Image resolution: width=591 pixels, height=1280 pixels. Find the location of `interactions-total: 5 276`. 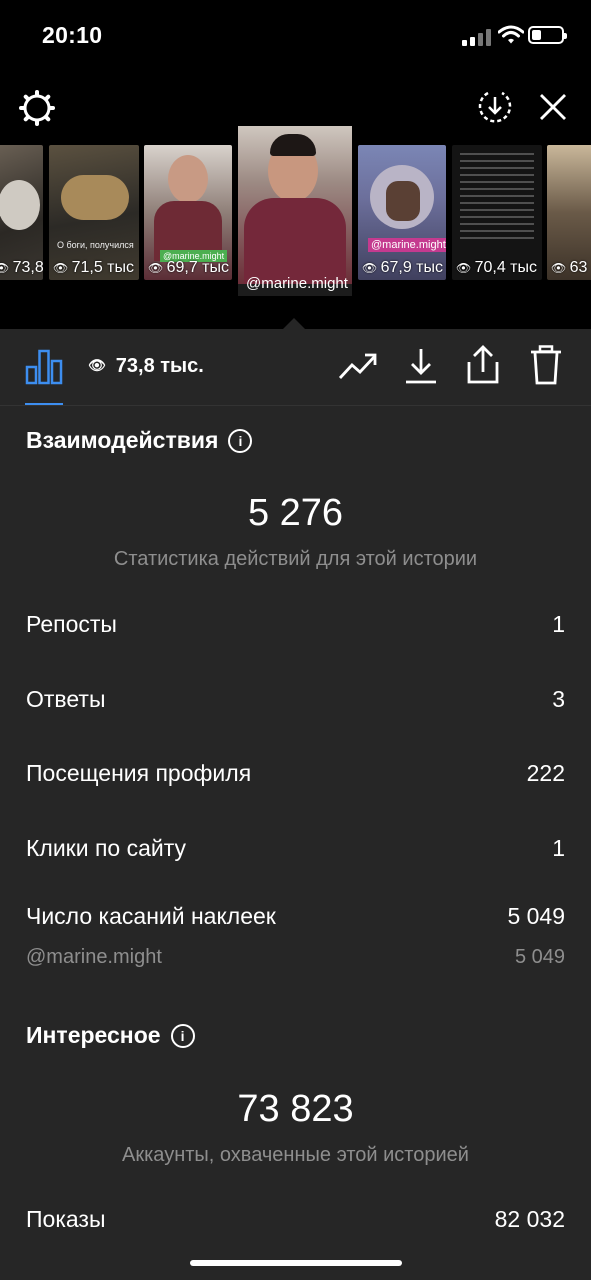

interactions-total: 5 276 is located at coordinates (295, 513).